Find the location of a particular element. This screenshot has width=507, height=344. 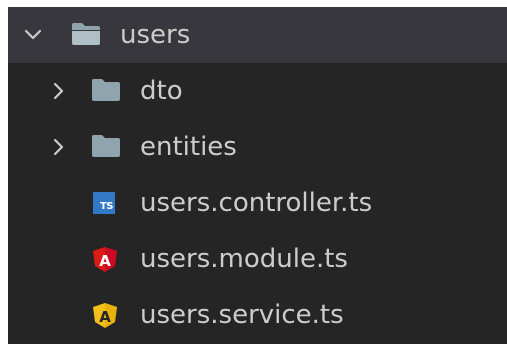

folder-name-entities: entities is located at coordinates (188, 147).